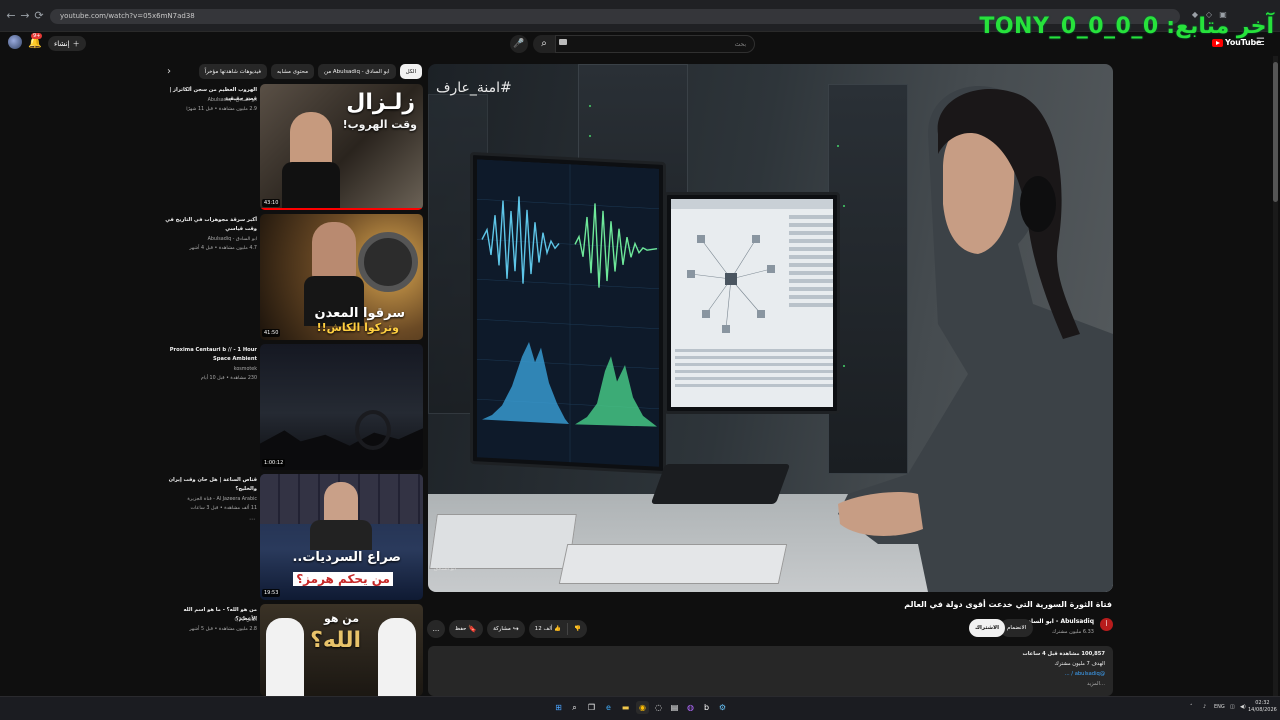  I want to click on keyboard-icon, so click(563, 42).